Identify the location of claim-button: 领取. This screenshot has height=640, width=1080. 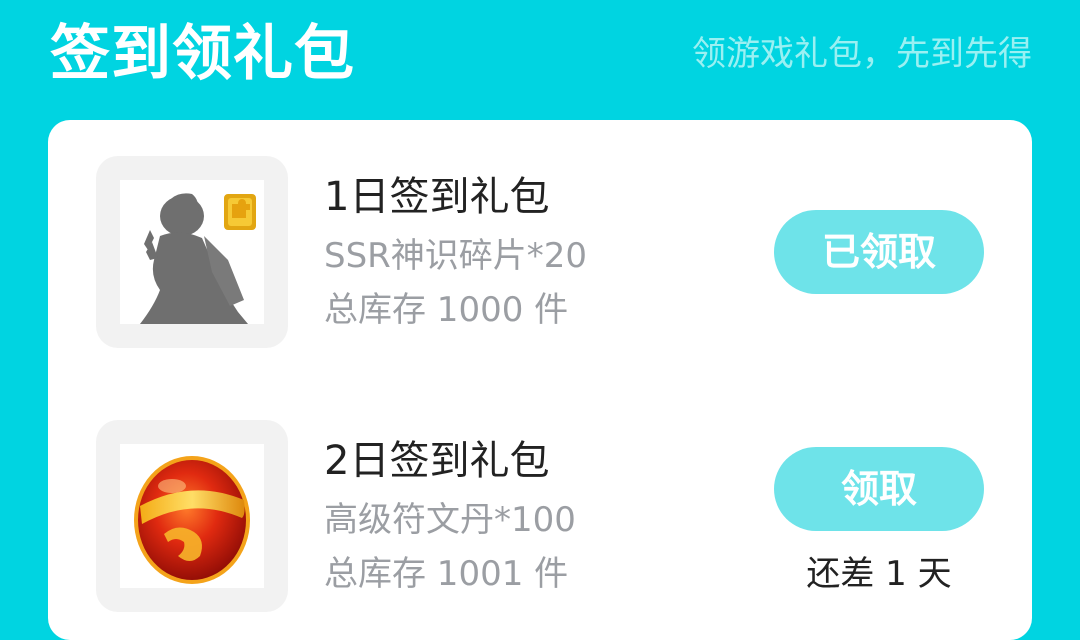
(879, 489).